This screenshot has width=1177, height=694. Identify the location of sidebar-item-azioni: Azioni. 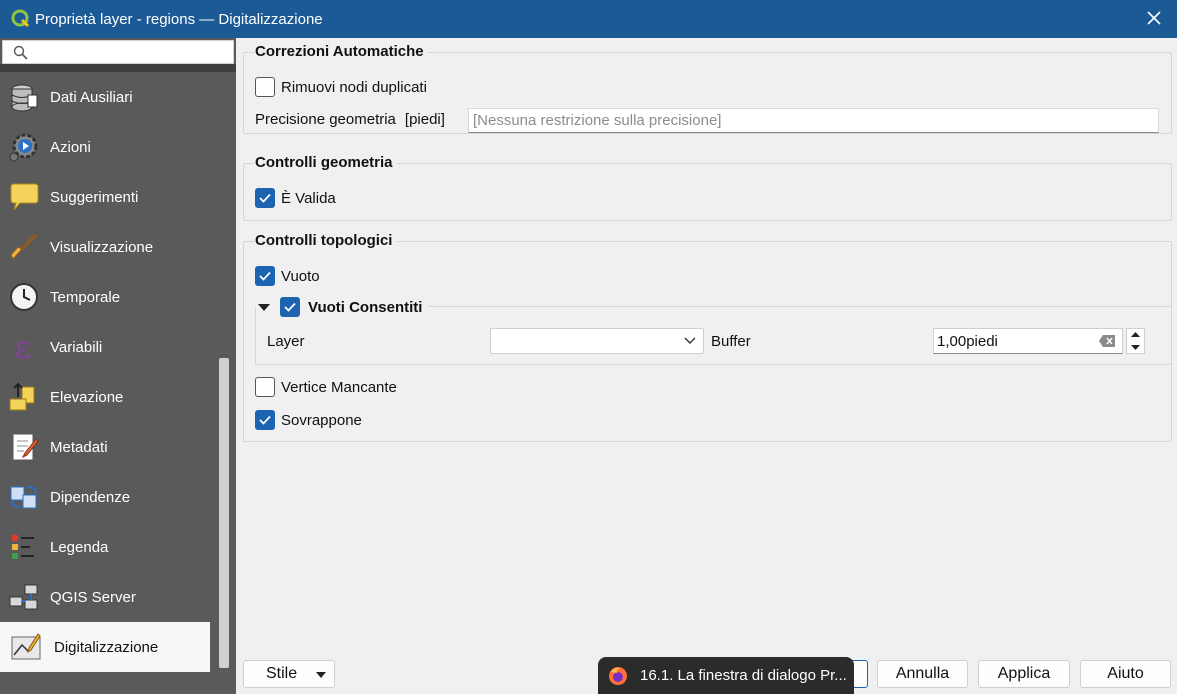
(105, 147).